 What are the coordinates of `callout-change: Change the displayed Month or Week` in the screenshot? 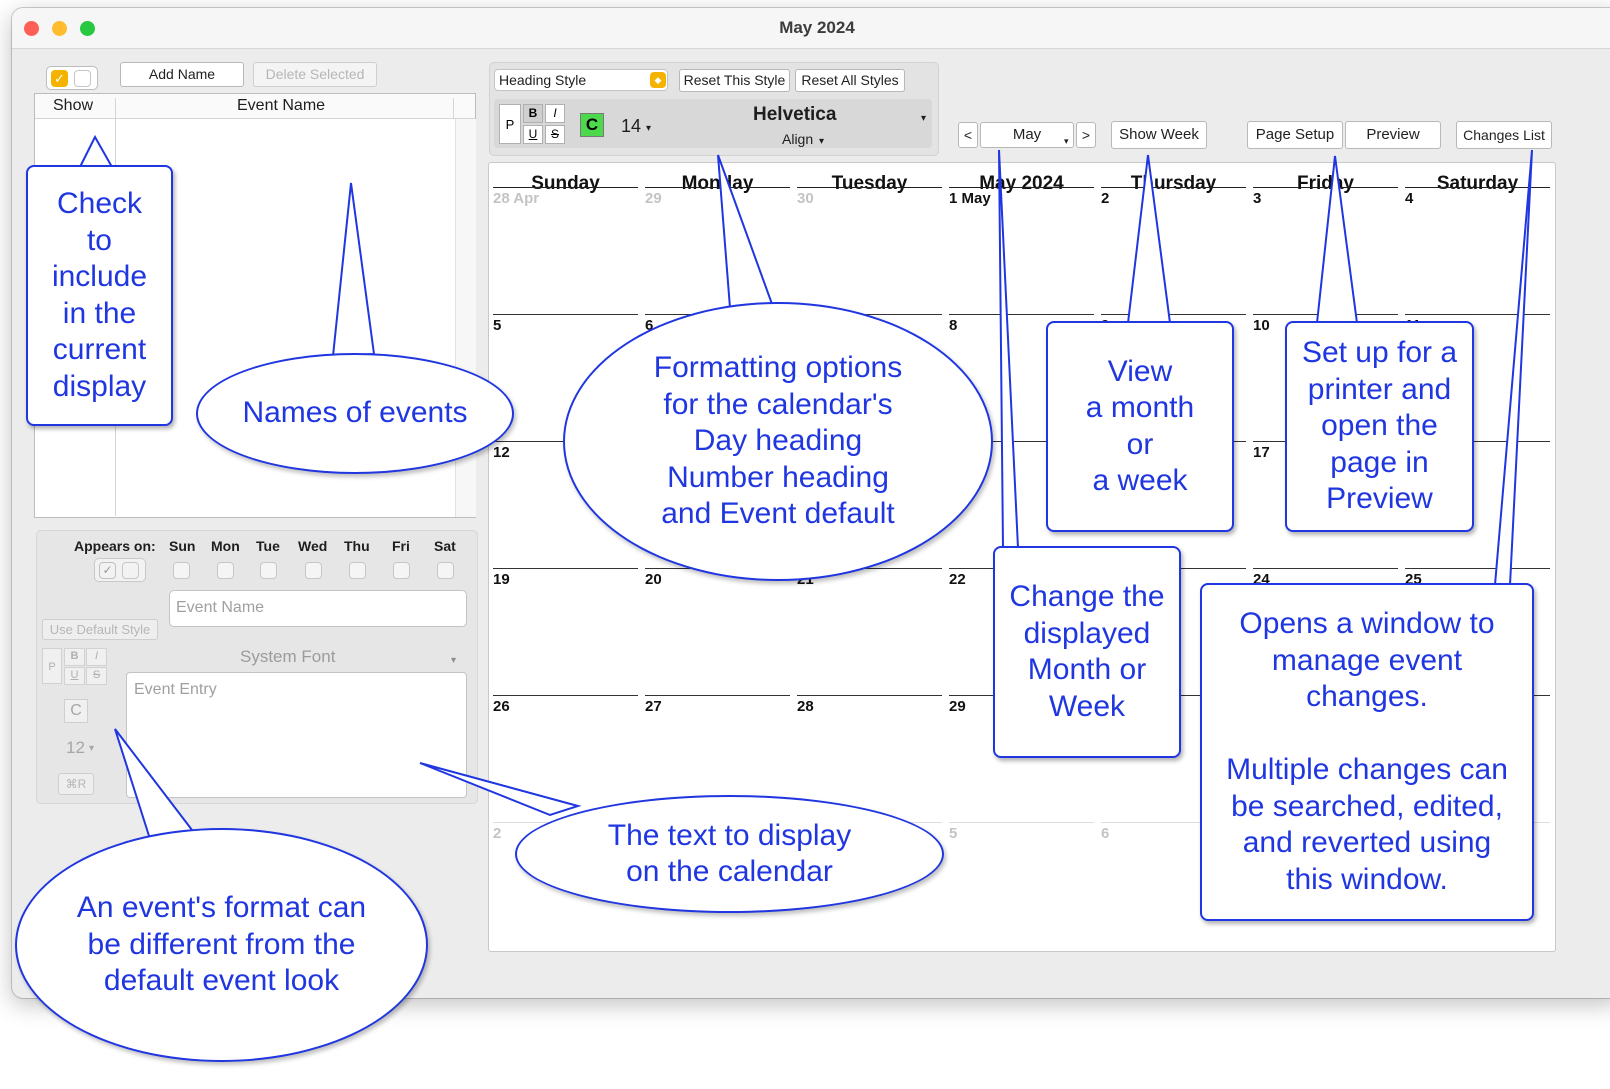 It's located at (1087, 652).